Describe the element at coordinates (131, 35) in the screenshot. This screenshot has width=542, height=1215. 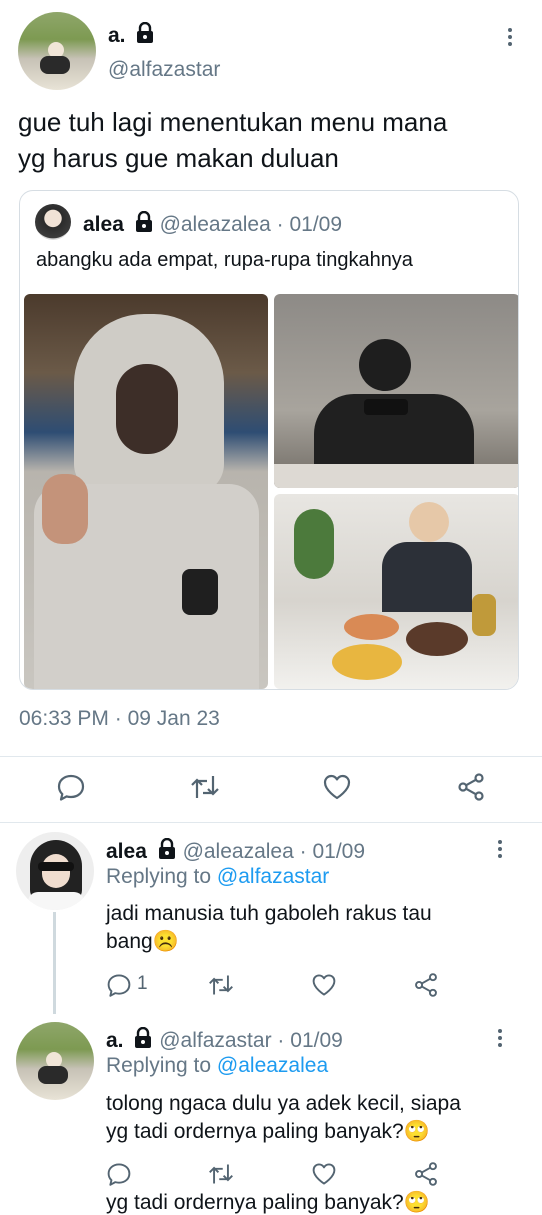
I see `author-name-row: a.` at that location.